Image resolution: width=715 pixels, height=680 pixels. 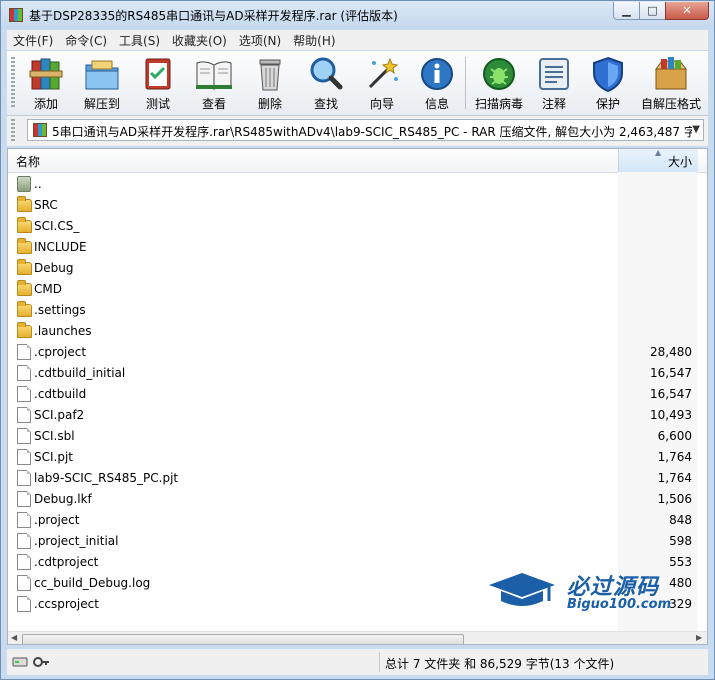 I want to click on view-button: 查看, so click(x=214, y=83).